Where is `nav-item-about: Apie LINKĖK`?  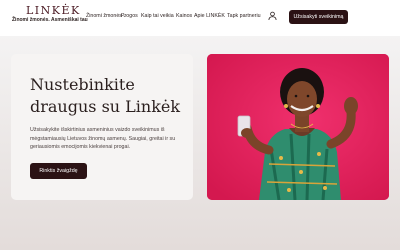
nav-item-about: Apie LINKĖK is located at coordinates (209, 16).